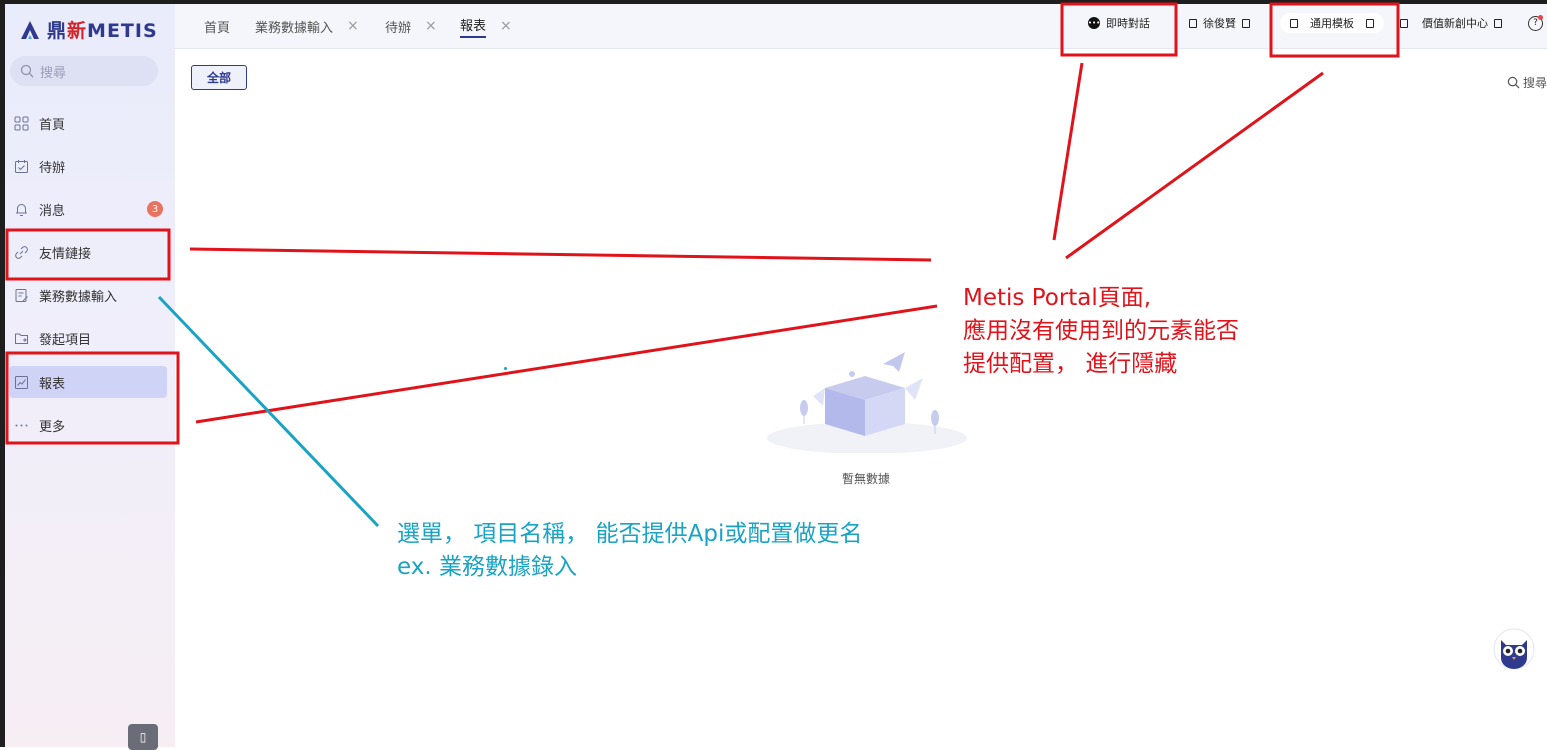  I want to click on tab-todo: 待辦 ×, so click(411, 26).